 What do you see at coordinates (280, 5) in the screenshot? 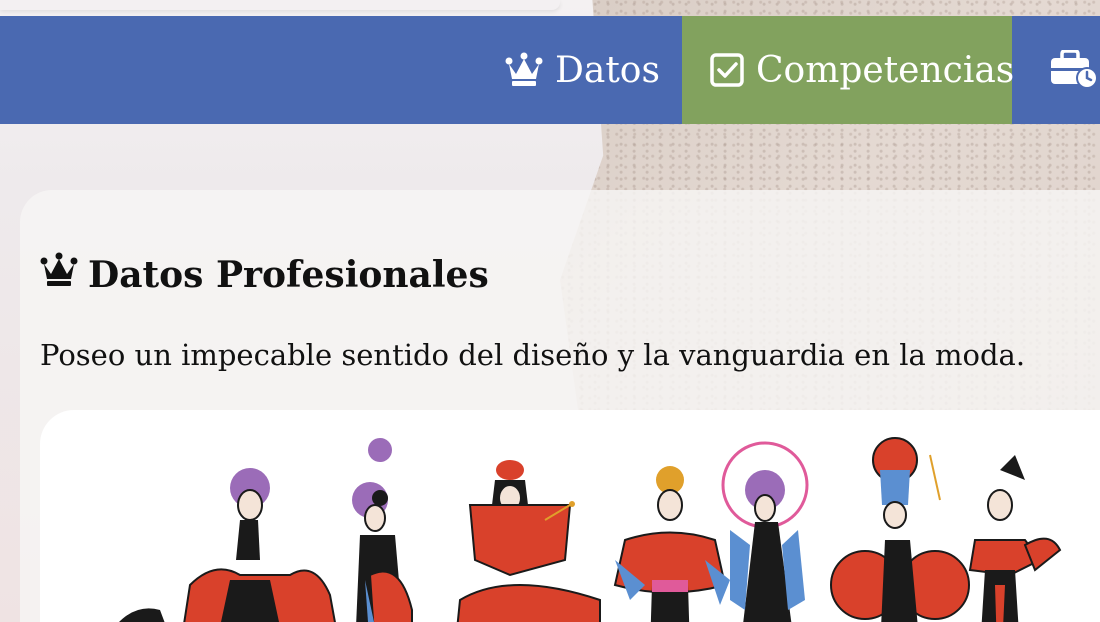
I see `top-strip` at bounding box center [280, 5].